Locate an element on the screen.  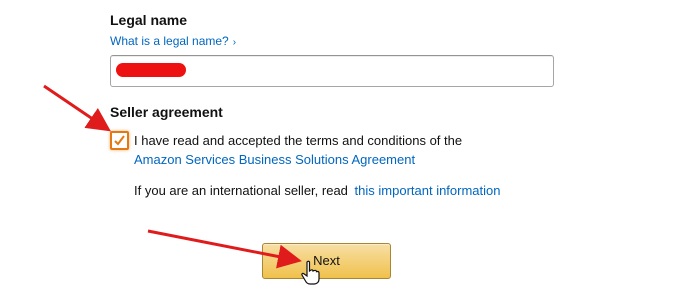
checkmark-icon is located at coordinates (119, 140).